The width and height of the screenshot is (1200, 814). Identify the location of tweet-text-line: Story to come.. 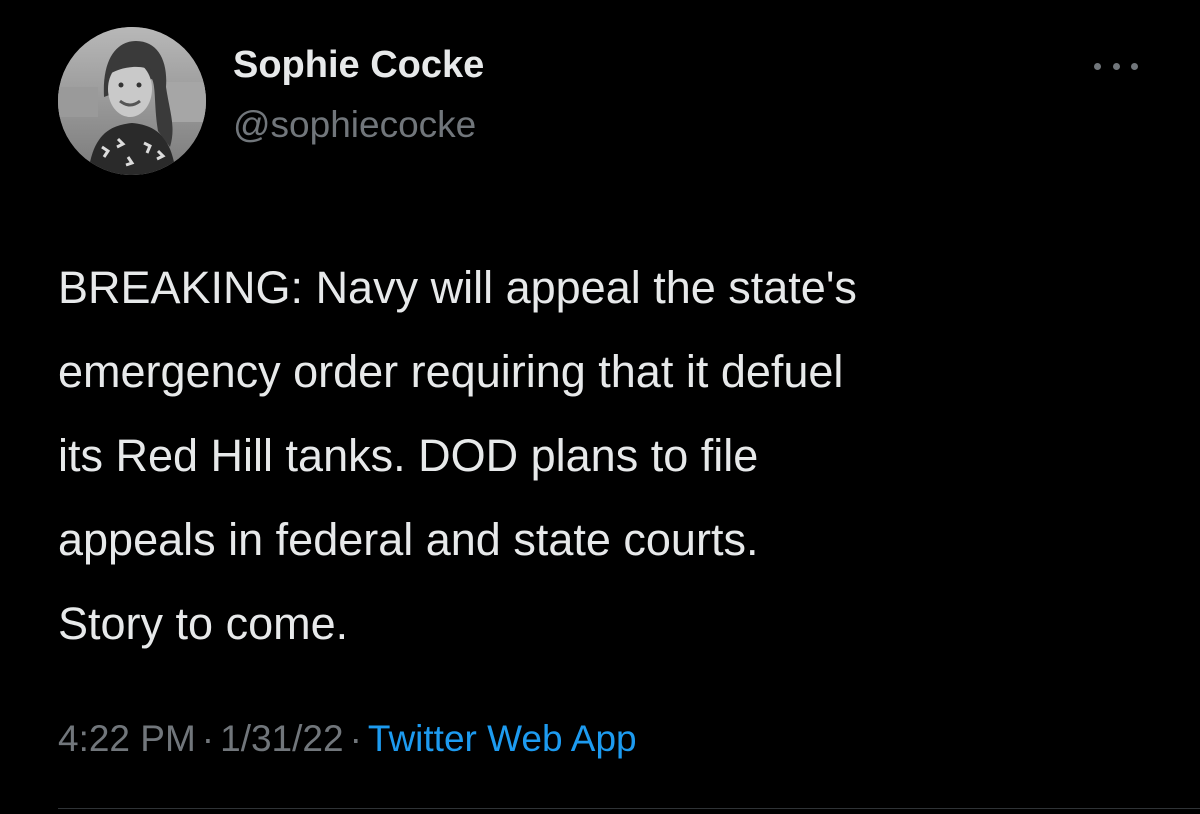
(203, 623).